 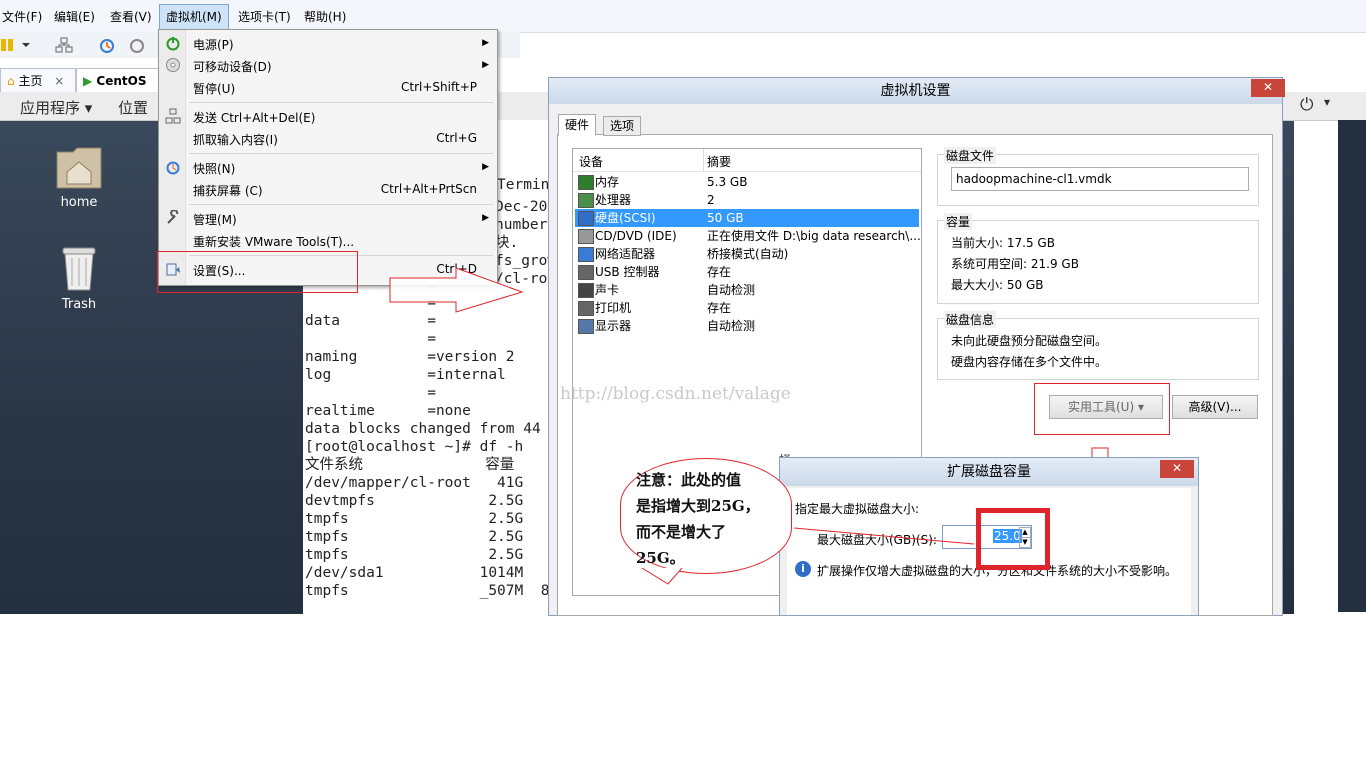 I want to click on wrench-icon, so click(x=173, y=217).